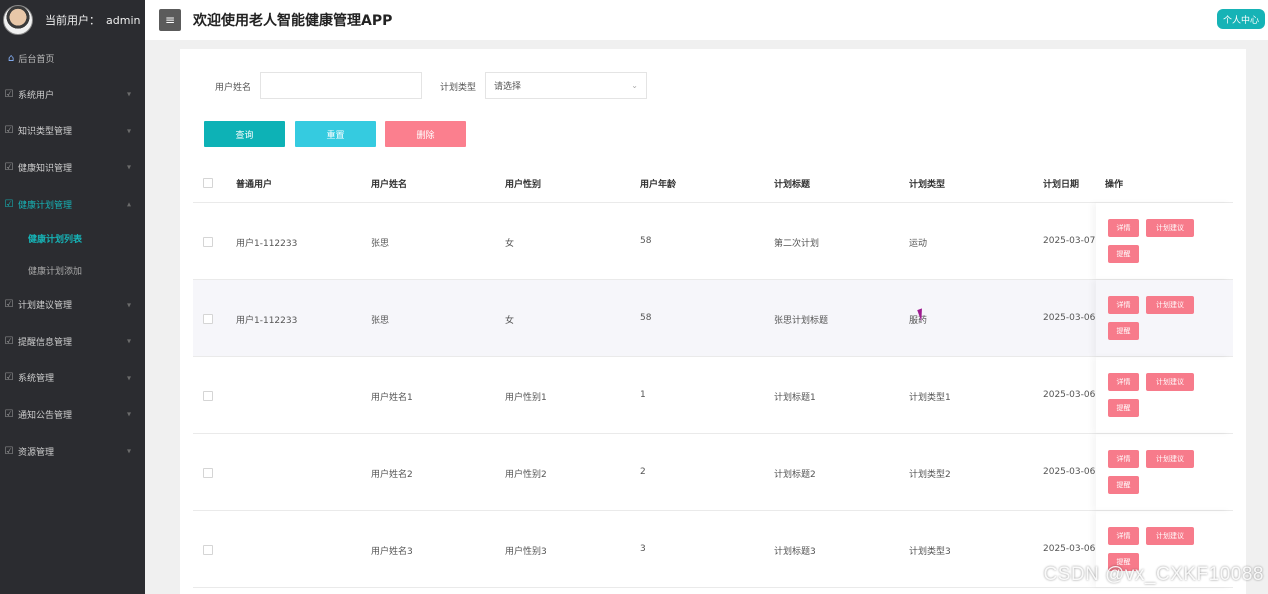 The image size is (1268, 594). I want to click on sidebar-item-system-users: ☑ 系统用户 ▾, so click(72, 94).